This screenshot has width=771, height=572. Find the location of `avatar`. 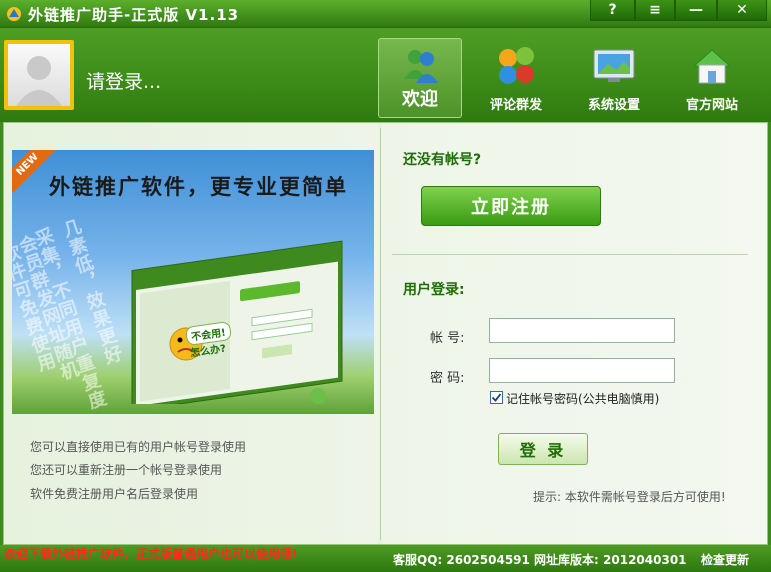

avatar is located at coordinates (39, 75).